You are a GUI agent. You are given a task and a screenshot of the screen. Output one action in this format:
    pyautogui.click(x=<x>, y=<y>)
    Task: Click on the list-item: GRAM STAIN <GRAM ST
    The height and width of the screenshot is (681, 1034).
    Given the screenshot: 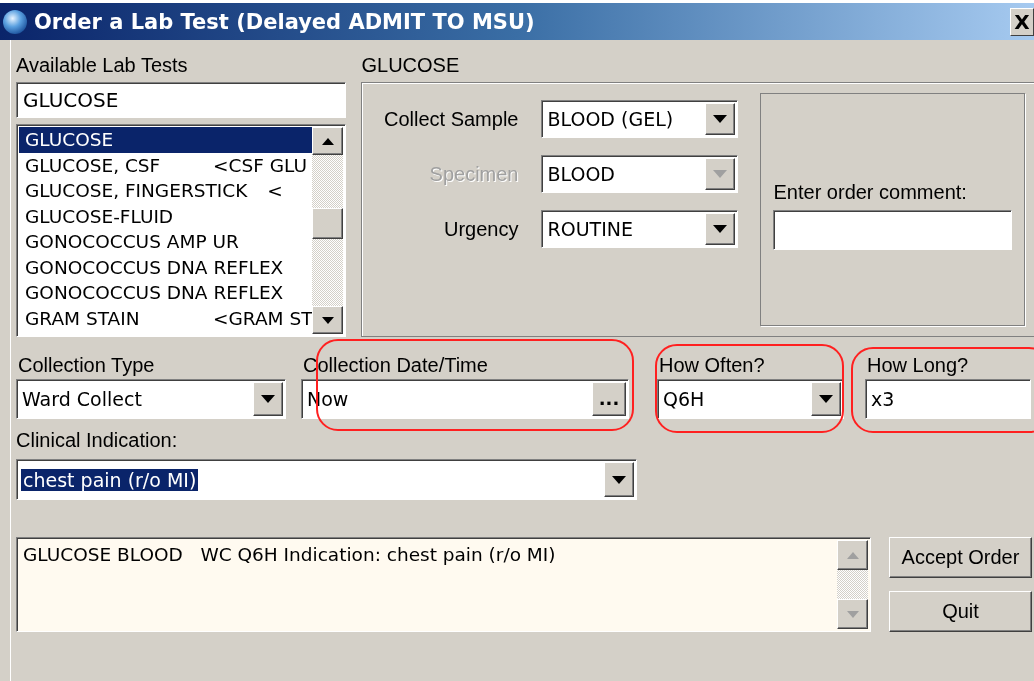 What is the action you would take?
    pyautogui.click(x=166, y=318)
    